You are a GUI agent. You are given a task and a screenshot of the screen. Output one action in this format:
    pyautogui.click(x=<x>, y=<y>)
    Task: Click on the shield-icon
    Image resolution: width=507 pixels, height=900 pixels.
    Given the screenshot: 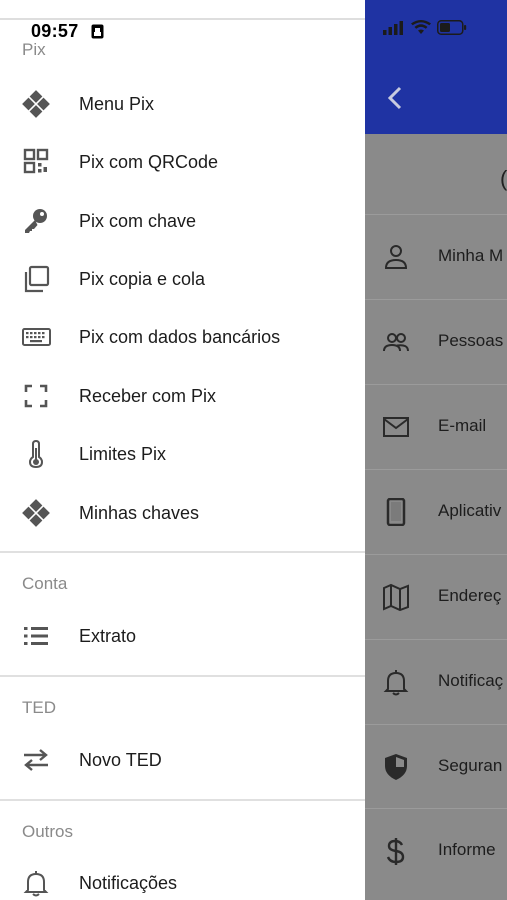 What is the action you would take?
    pyautogui.click(x=396, y=767)
    